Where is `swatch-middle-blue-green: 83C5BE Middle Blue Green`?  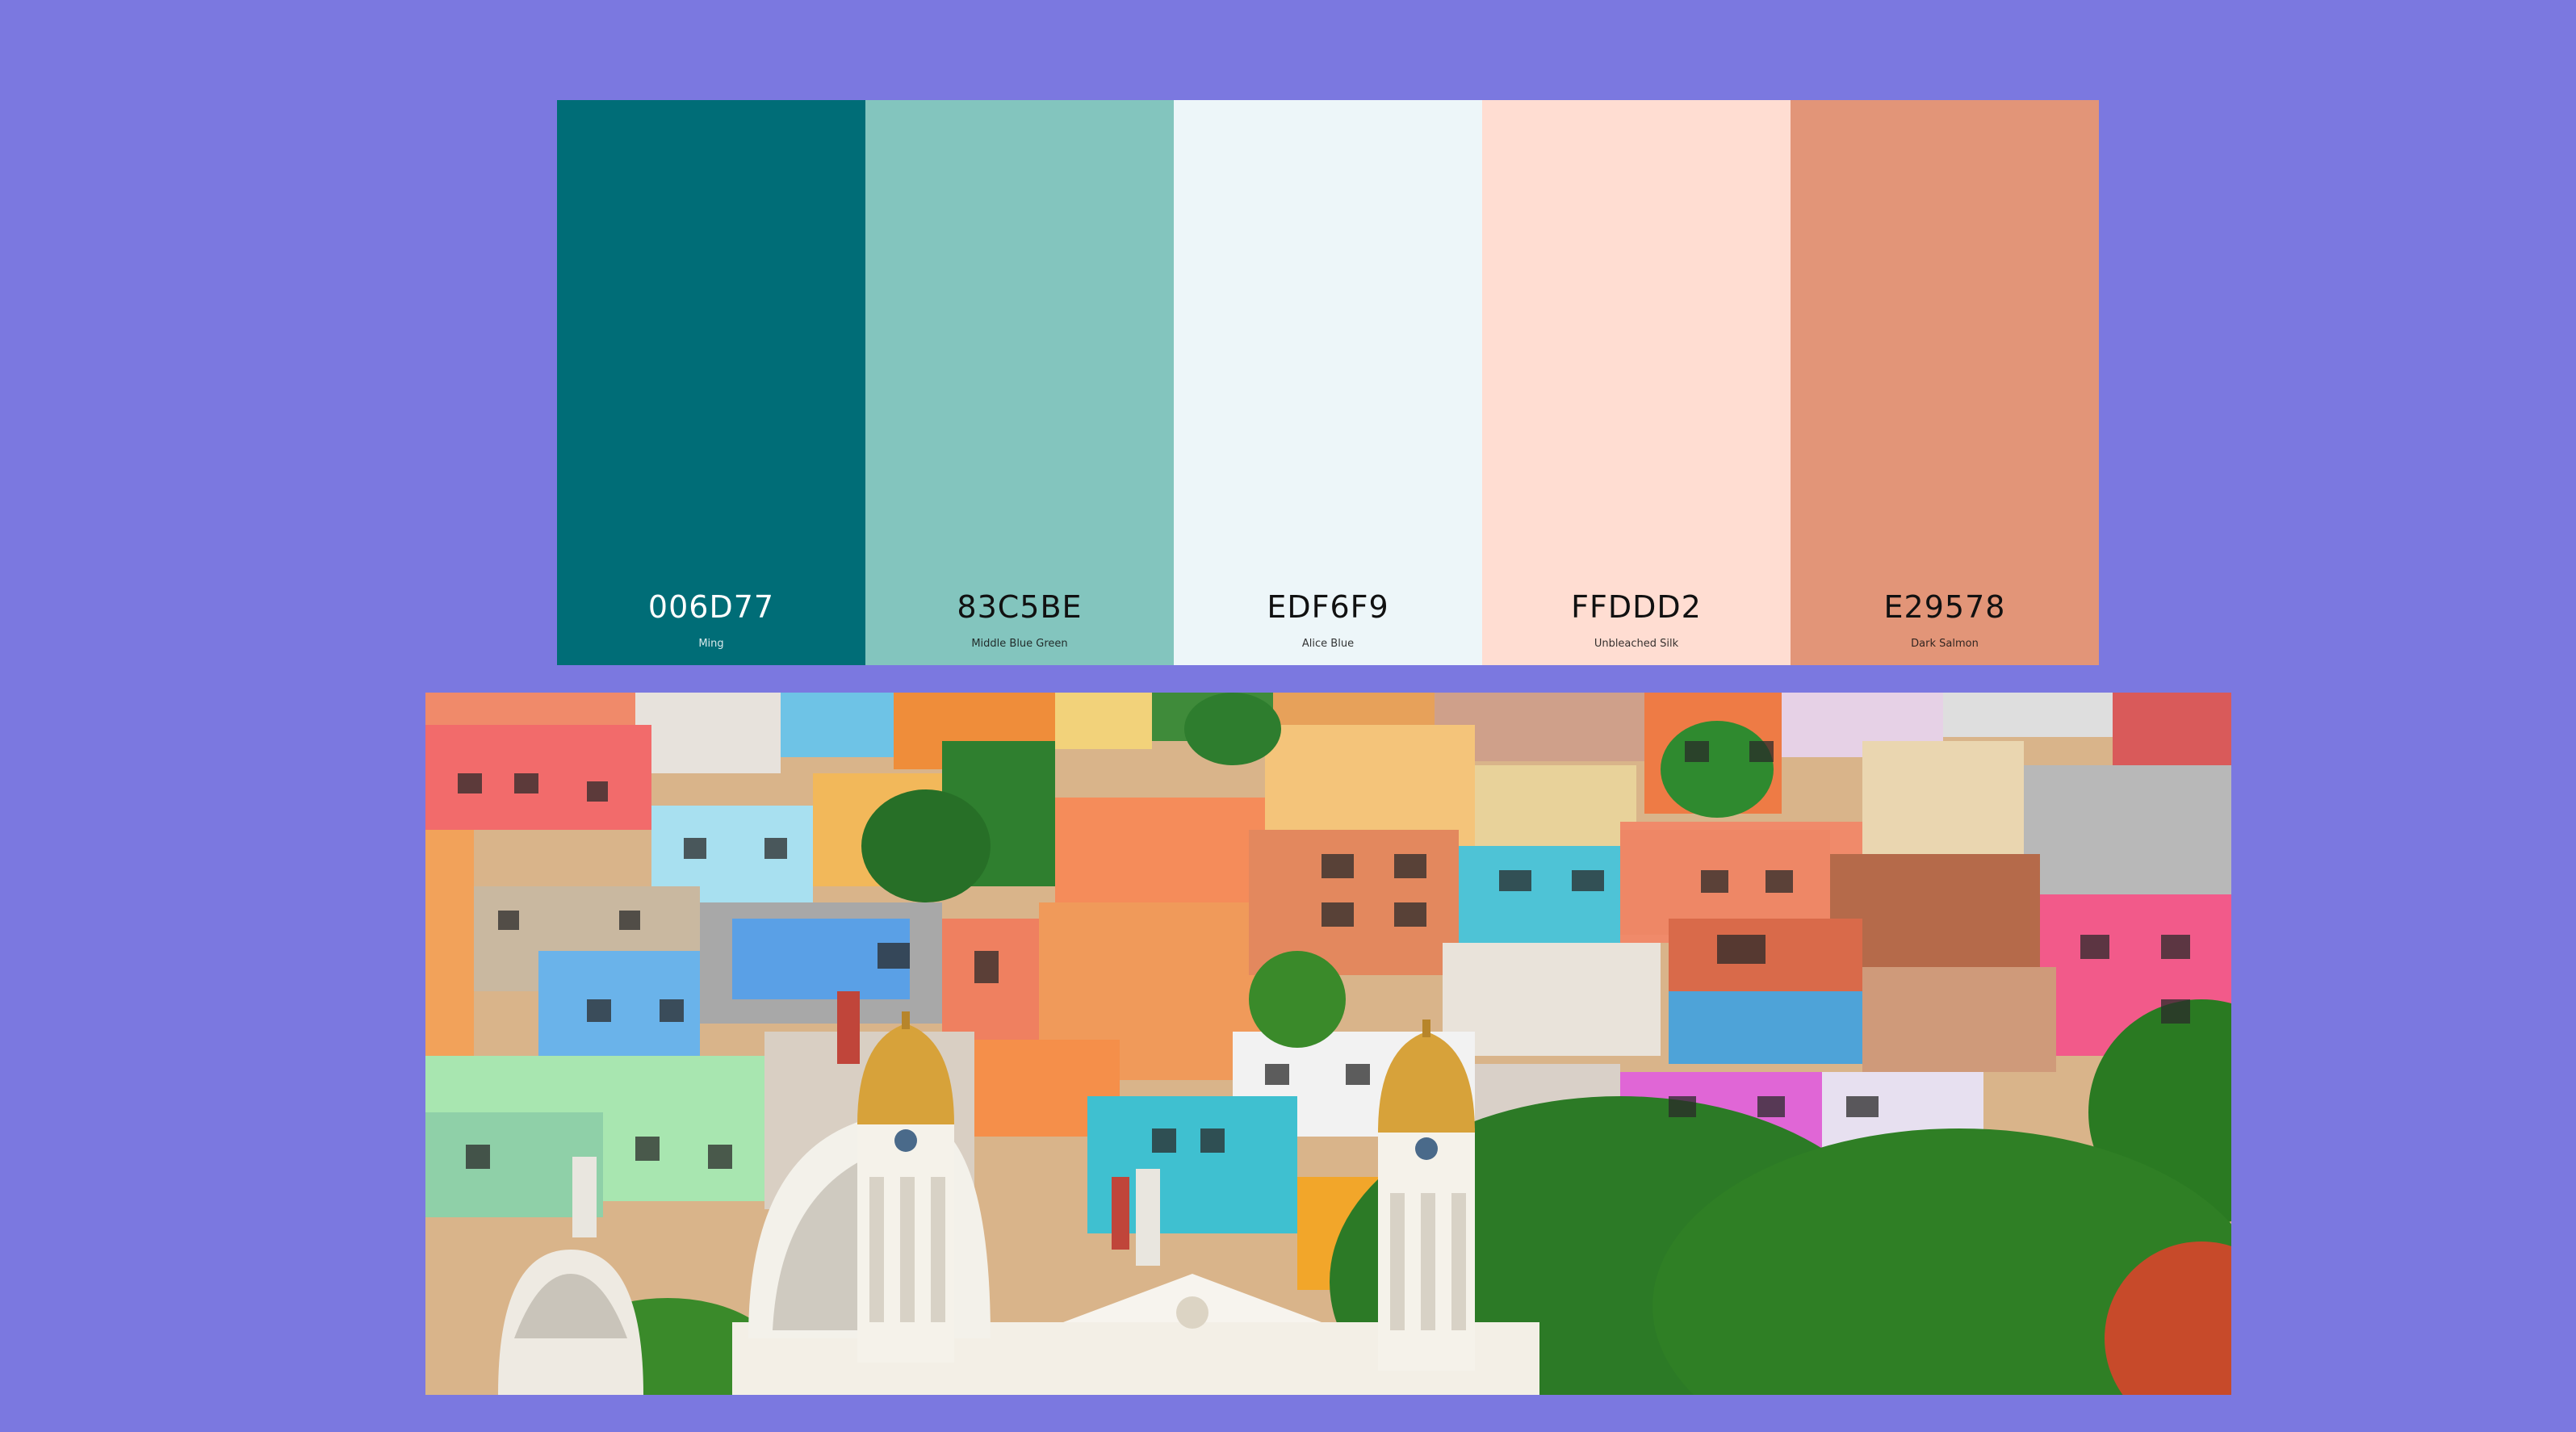 swatch-middle-blue-green: 83C5BE Middle Blue Green is located at coordinates (1019, 382).